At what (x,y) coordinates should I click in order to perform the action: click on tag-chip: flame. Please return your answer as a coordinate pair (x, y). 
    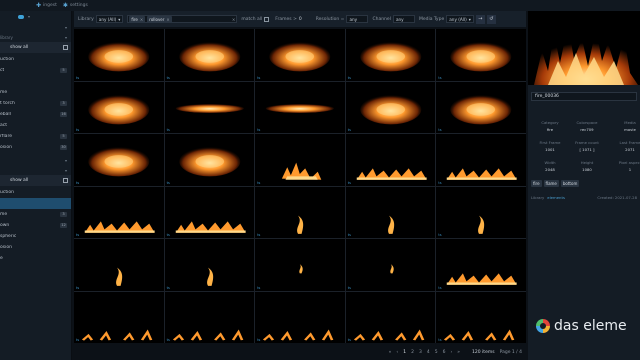
    Looking at the image, I should click on (551, 183).